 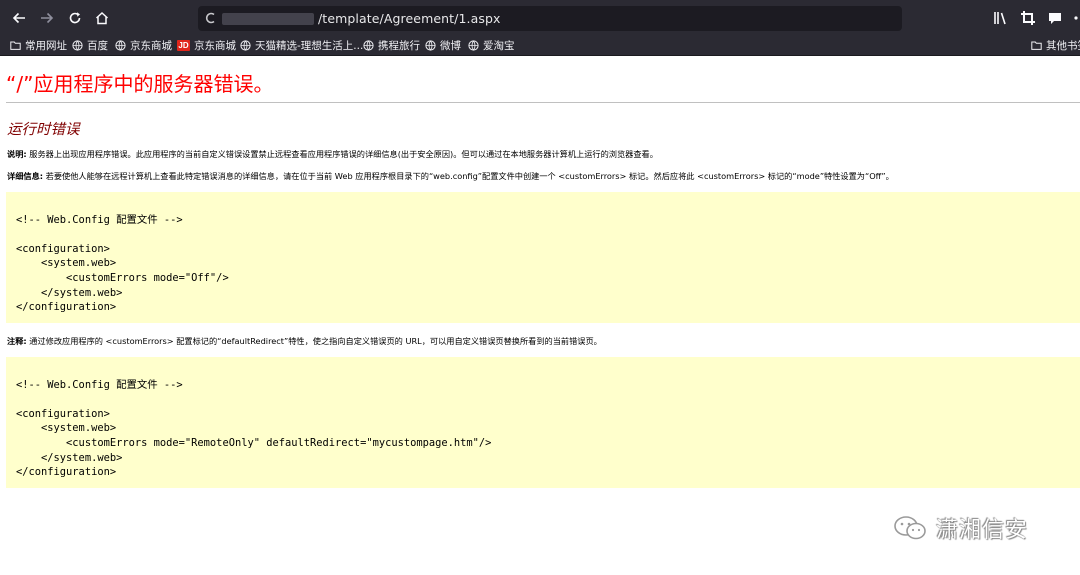 I want to click on bookmark-item: 常用网址, so click(x=38, y=45).